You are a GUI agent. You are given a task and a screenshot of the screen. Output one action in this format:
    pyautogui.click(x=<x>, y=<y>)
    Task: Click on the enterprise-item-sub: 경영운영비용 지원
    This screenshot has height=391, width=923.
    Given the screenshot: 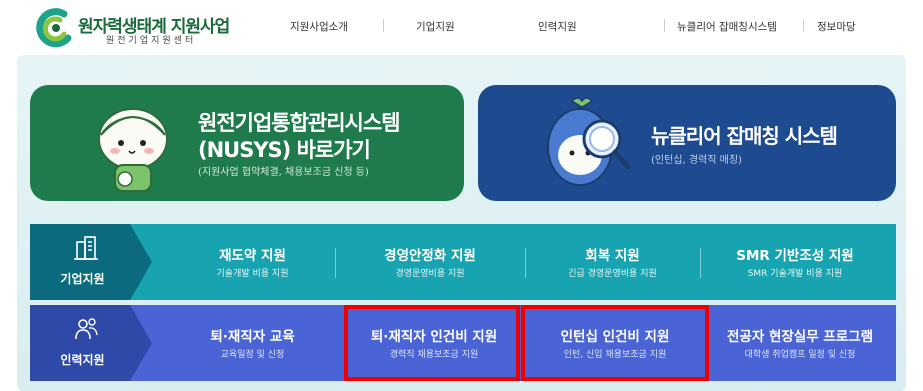 What is the action you would take?
    pyautogui.click(x=430, y=274)
    